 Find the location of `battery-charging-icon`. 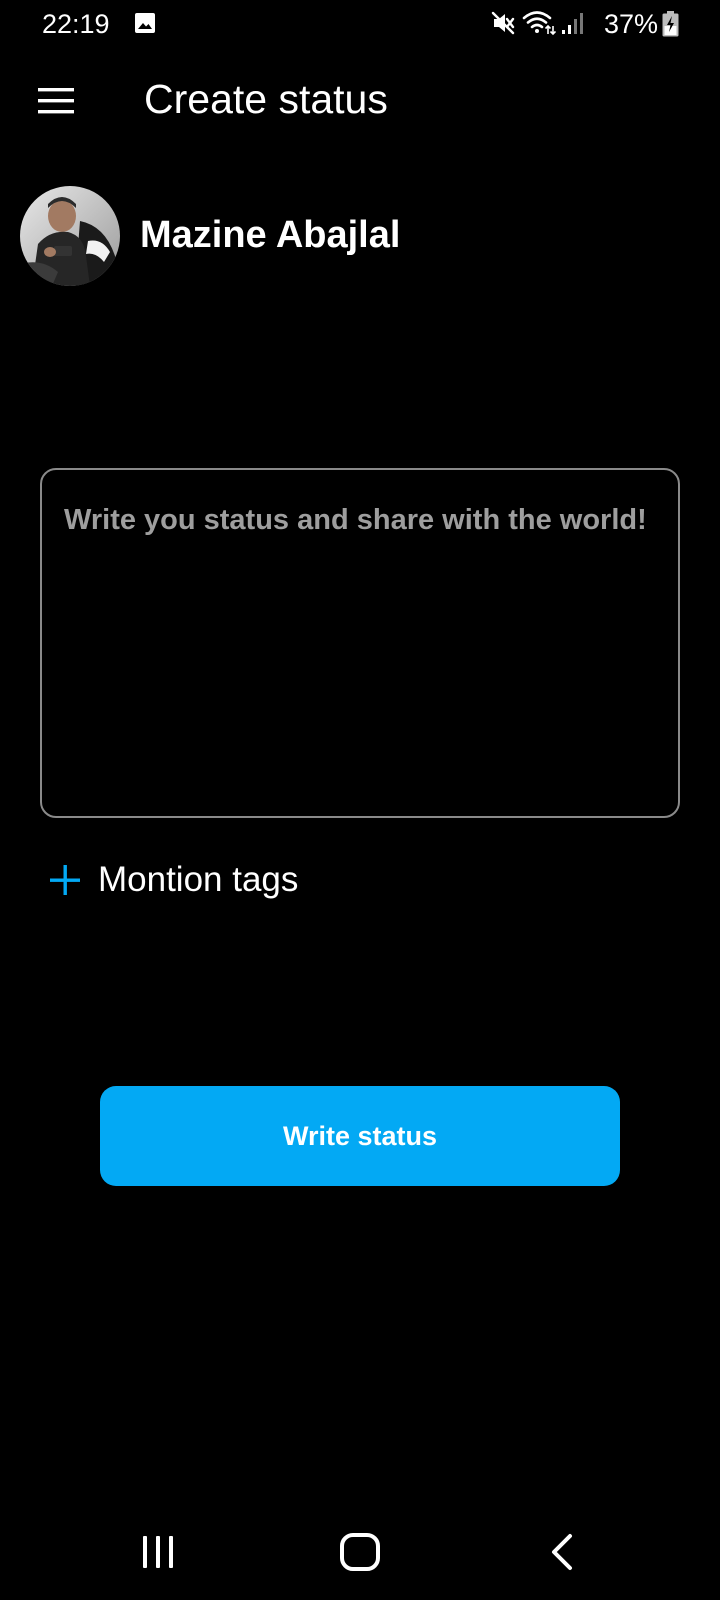

battery-charging-icon is located at coordinates (670, 24).